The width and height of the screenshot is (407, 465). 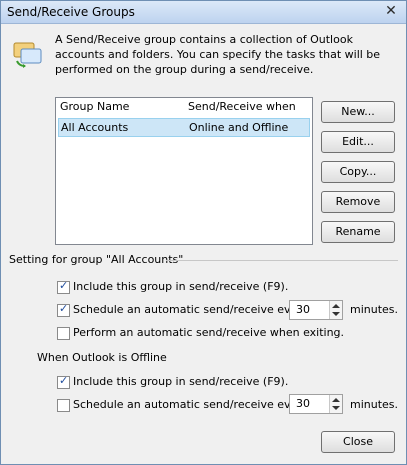 What do you see at coordinates (191, 309) in the screenshot?
I see `online-schedule-label: Schedule an automatic send/receive every` at bounding box center [191, 309].